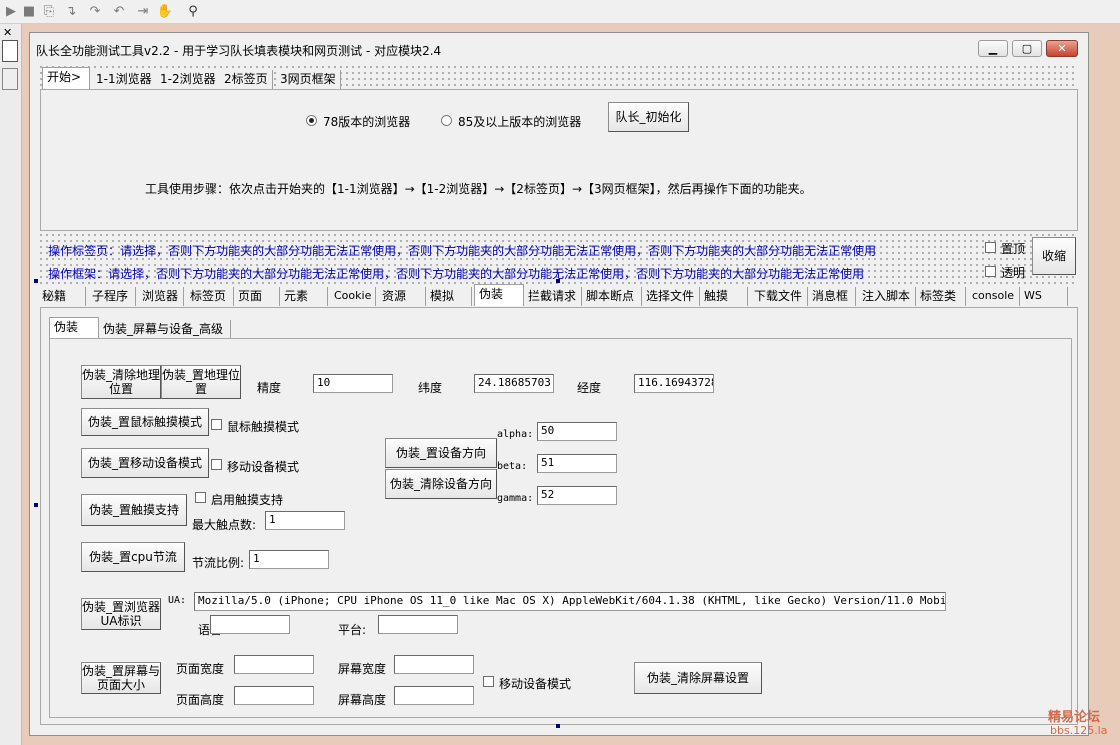  Describe the element at coordinates (247, 500) in the screenshot. I see `touch-support-label: 启用触摸支持` at that location.